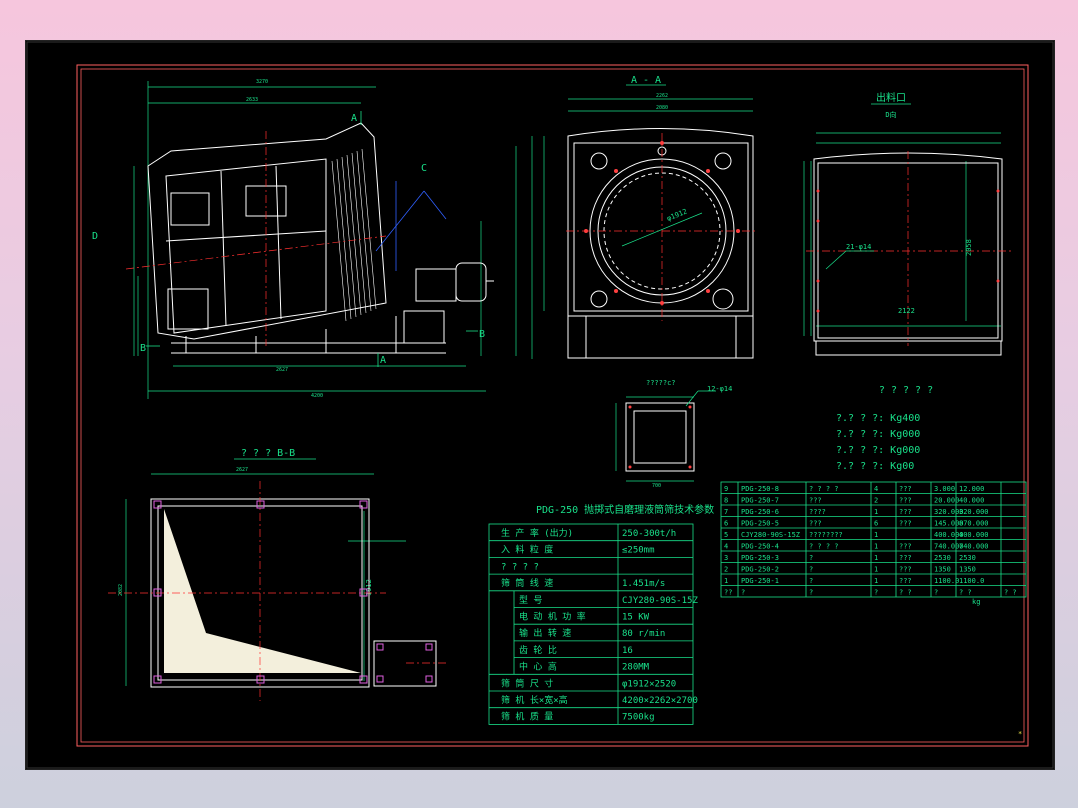 This screenshot has height=808, width=1078. Describe the element at coordinates (1020, 734) in the screenshot. I see `sheet-corner-mark: *` at that location.